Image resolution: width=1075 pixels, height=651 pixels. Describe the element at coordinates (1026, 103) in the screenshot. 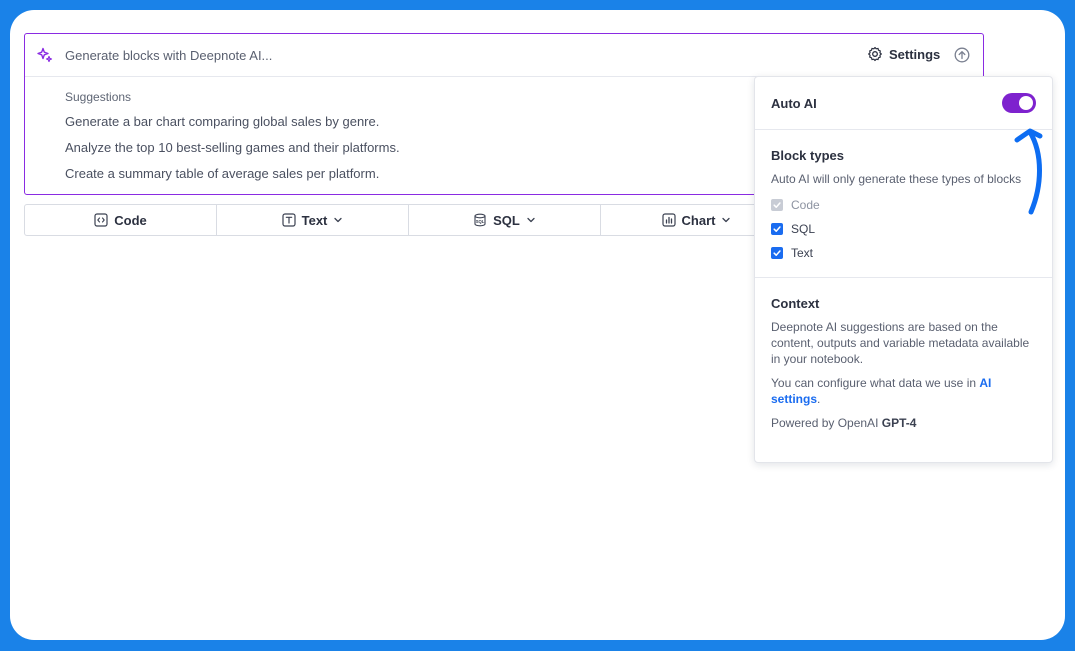

I see `toggle-knob` at that location.